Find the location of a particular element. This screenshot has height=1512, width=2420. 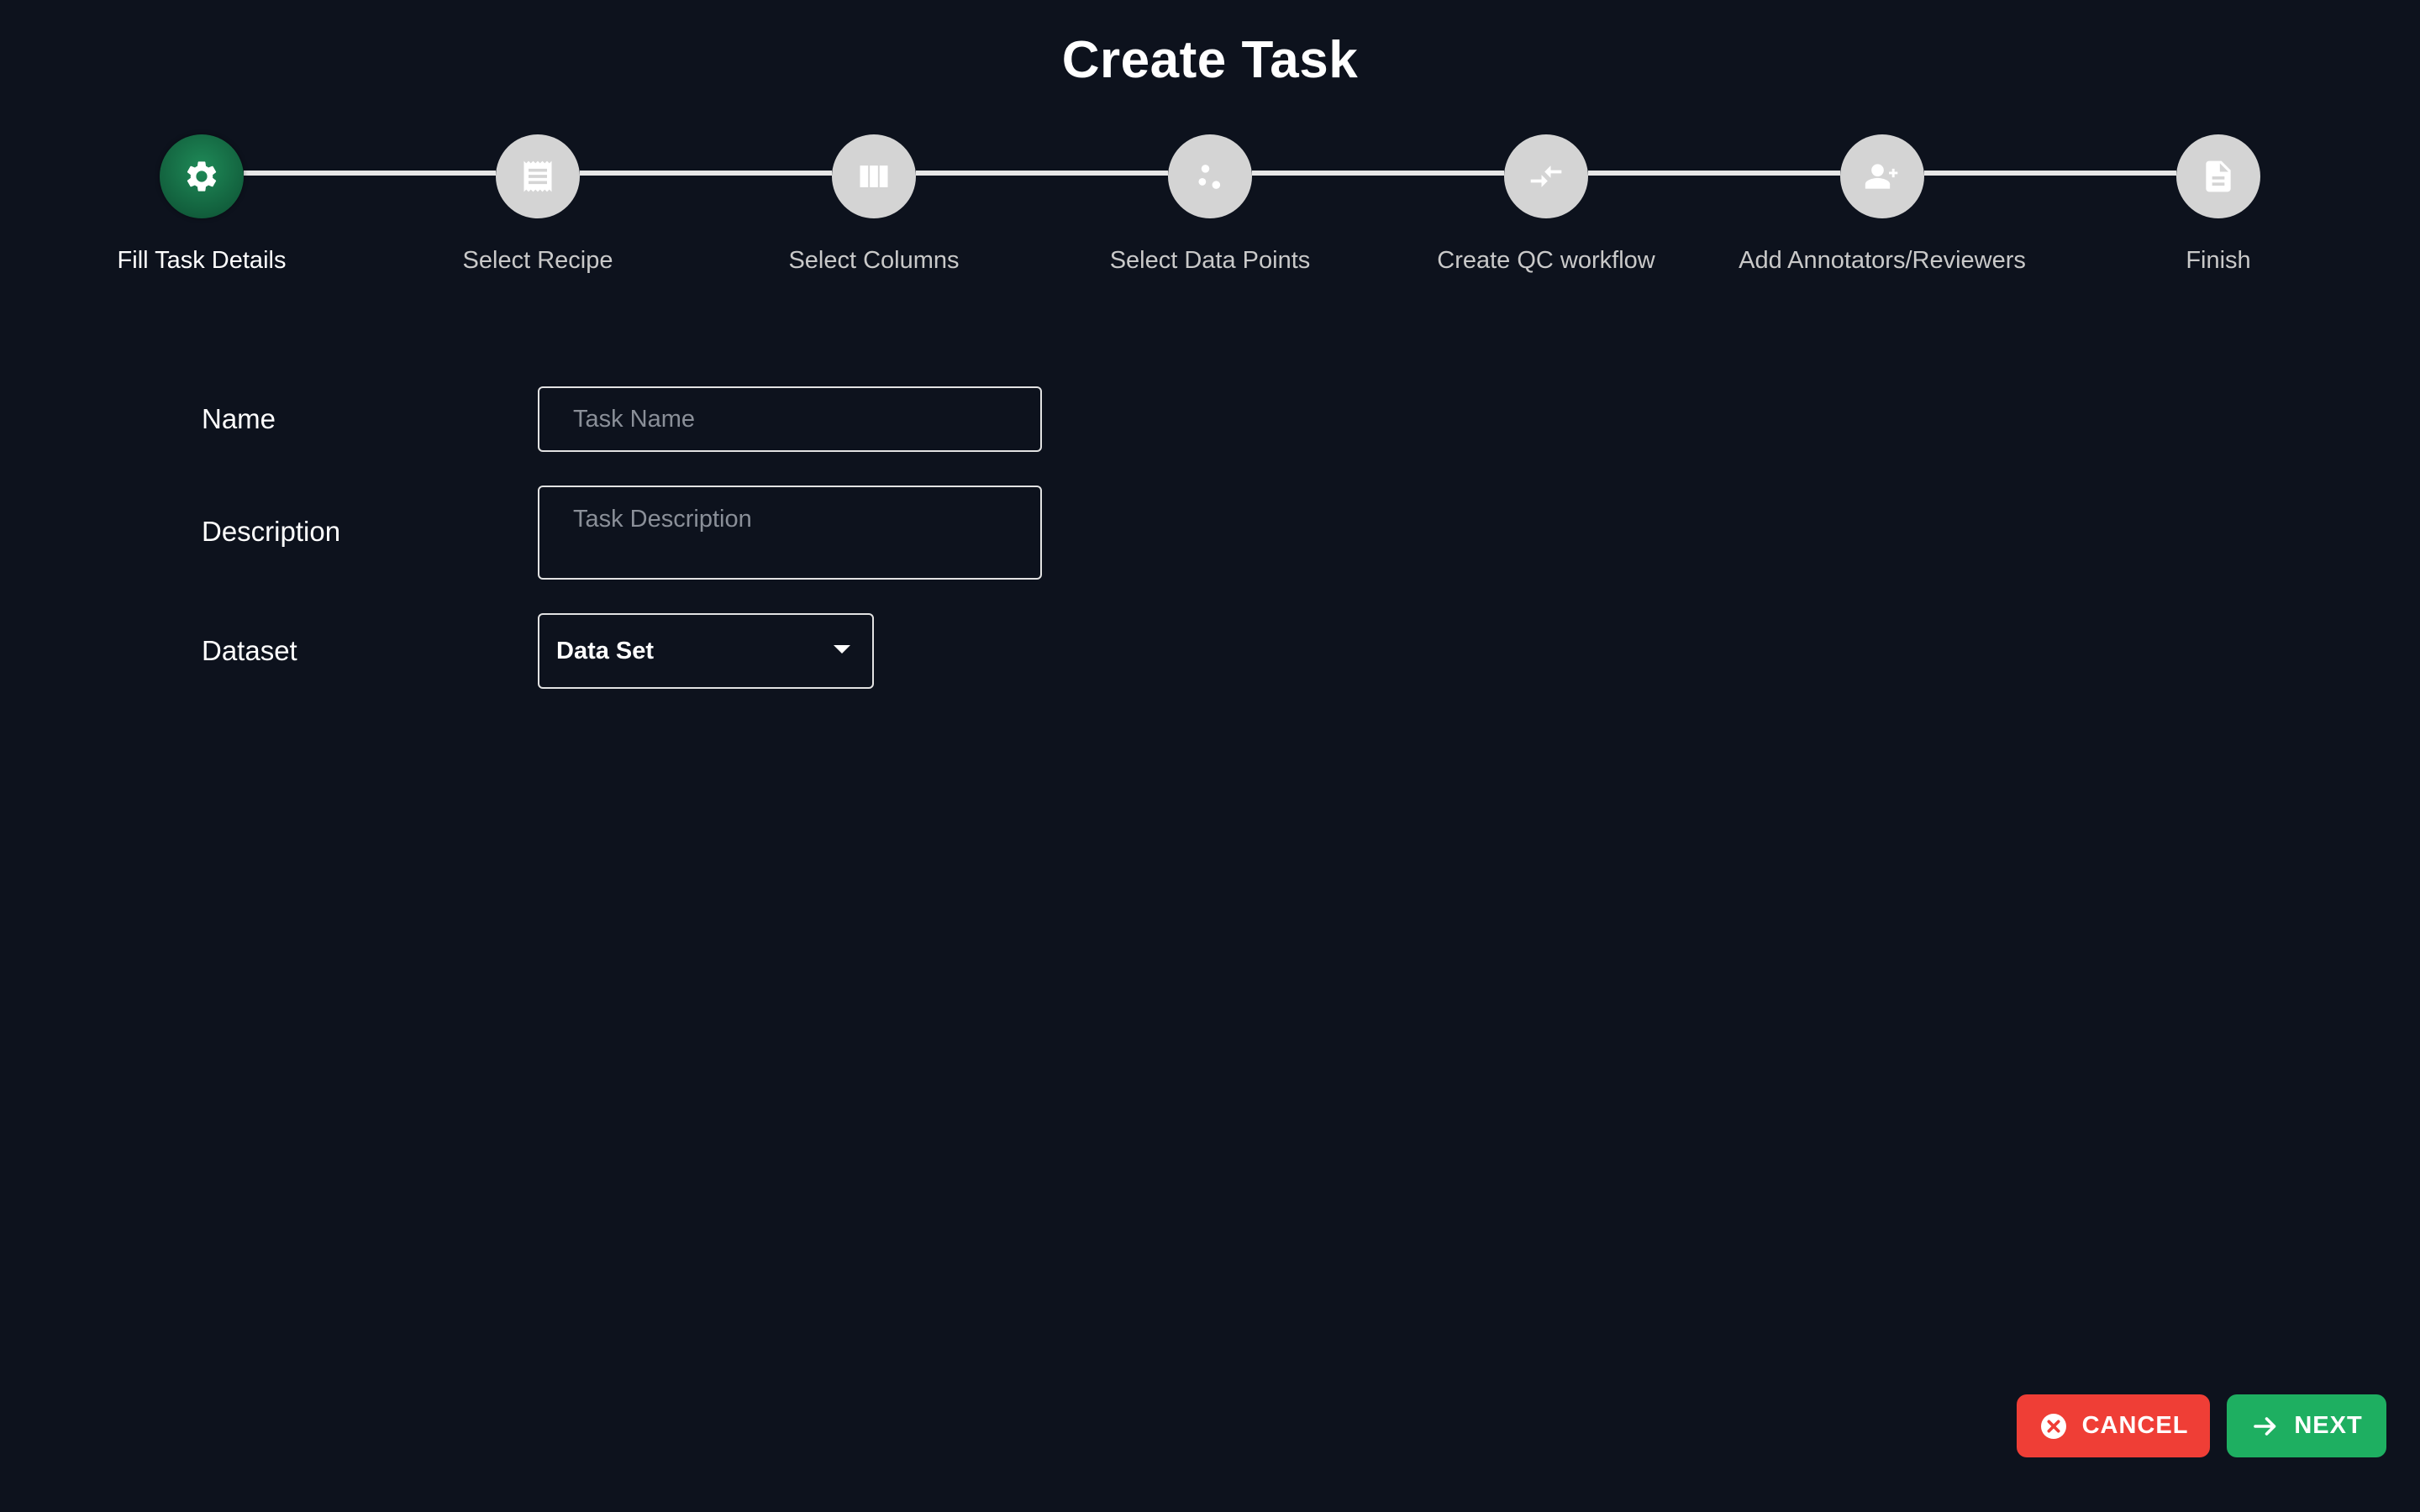

document-icon is located at coordinates (2218, 176).